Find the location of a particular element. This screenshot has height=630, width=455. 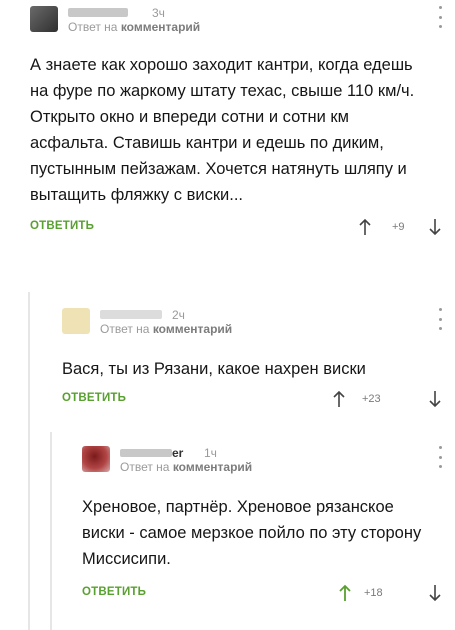

comment-score: +18 is located at coordinates (373, 593).